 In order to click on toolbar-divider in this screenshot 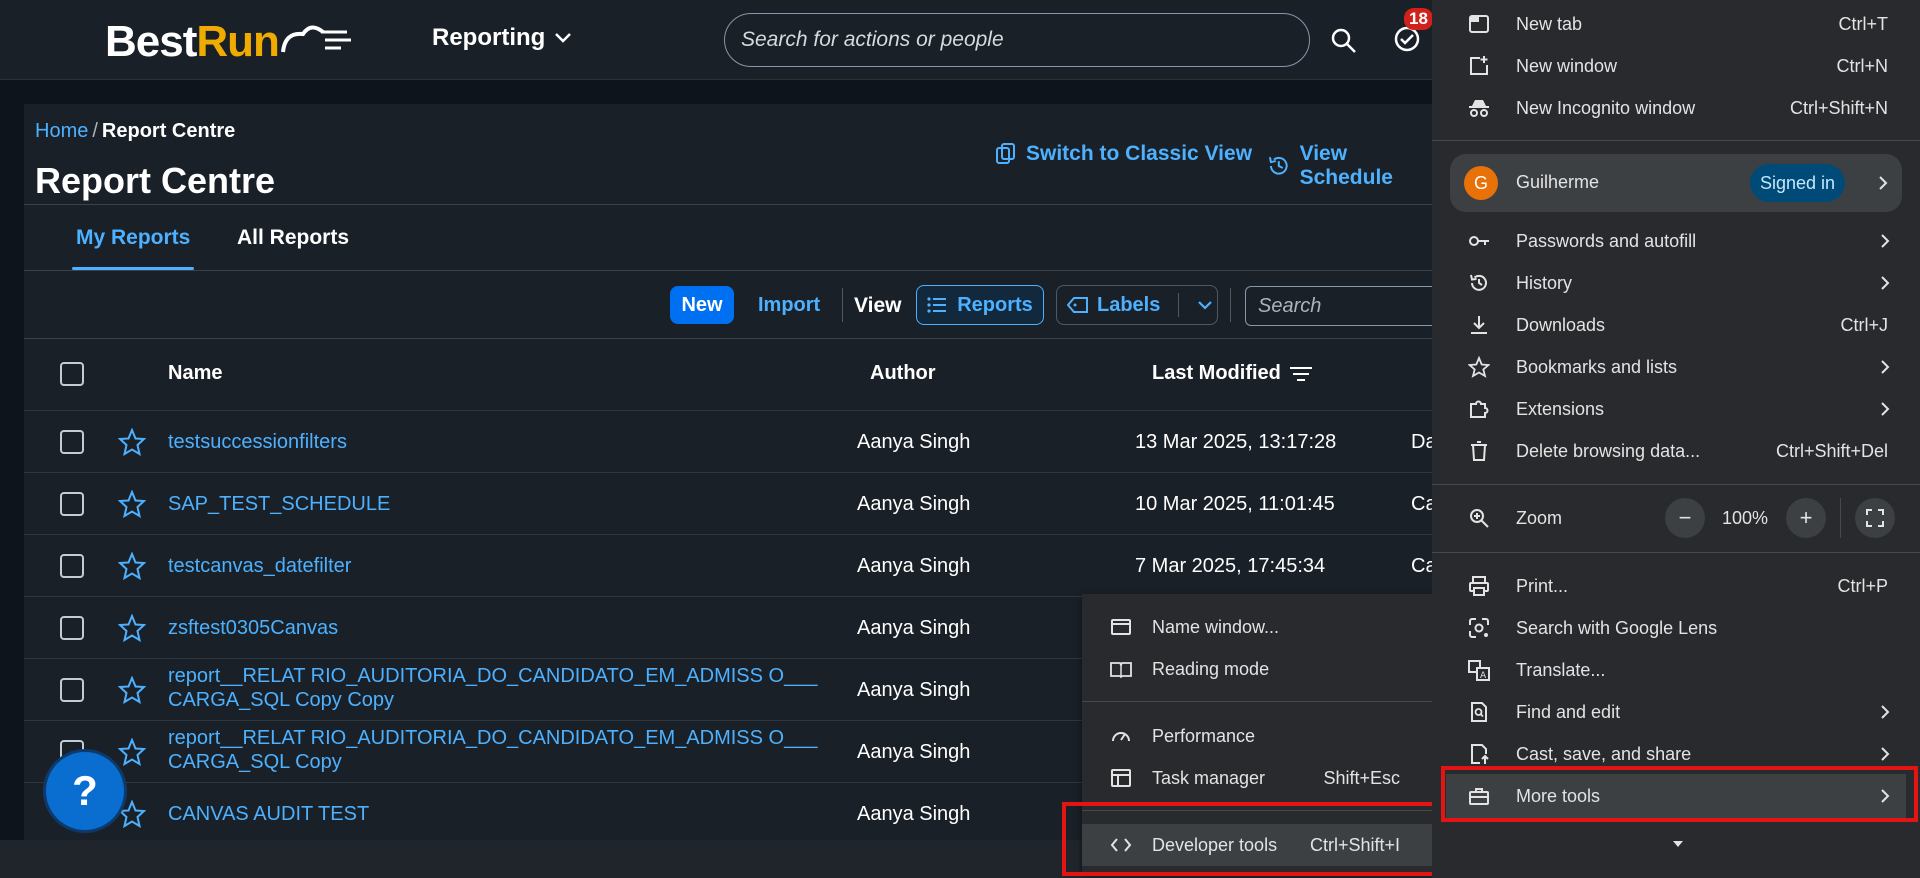, I will do `click(734, 338)`.